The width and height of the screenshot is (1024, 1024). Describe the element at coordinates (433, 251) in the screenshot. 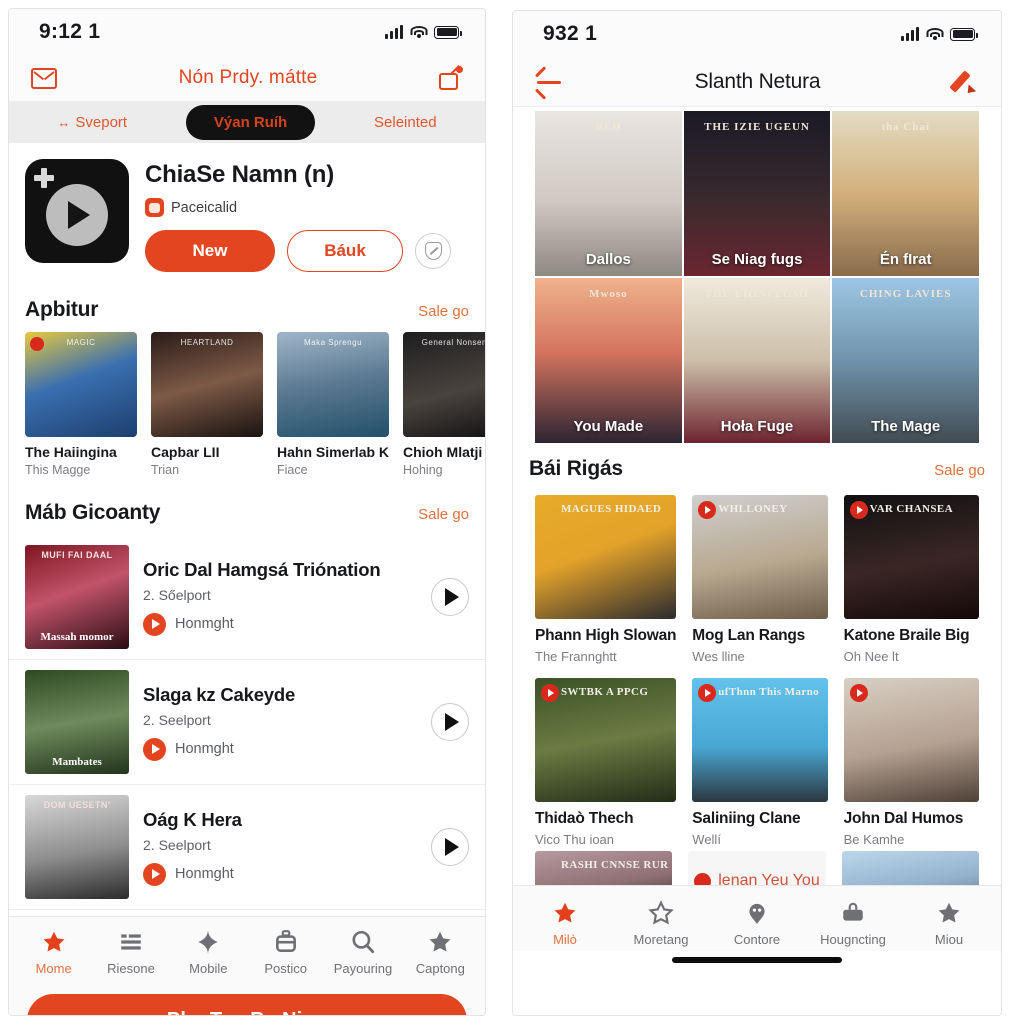

I see `shield-check-icon` at that location.